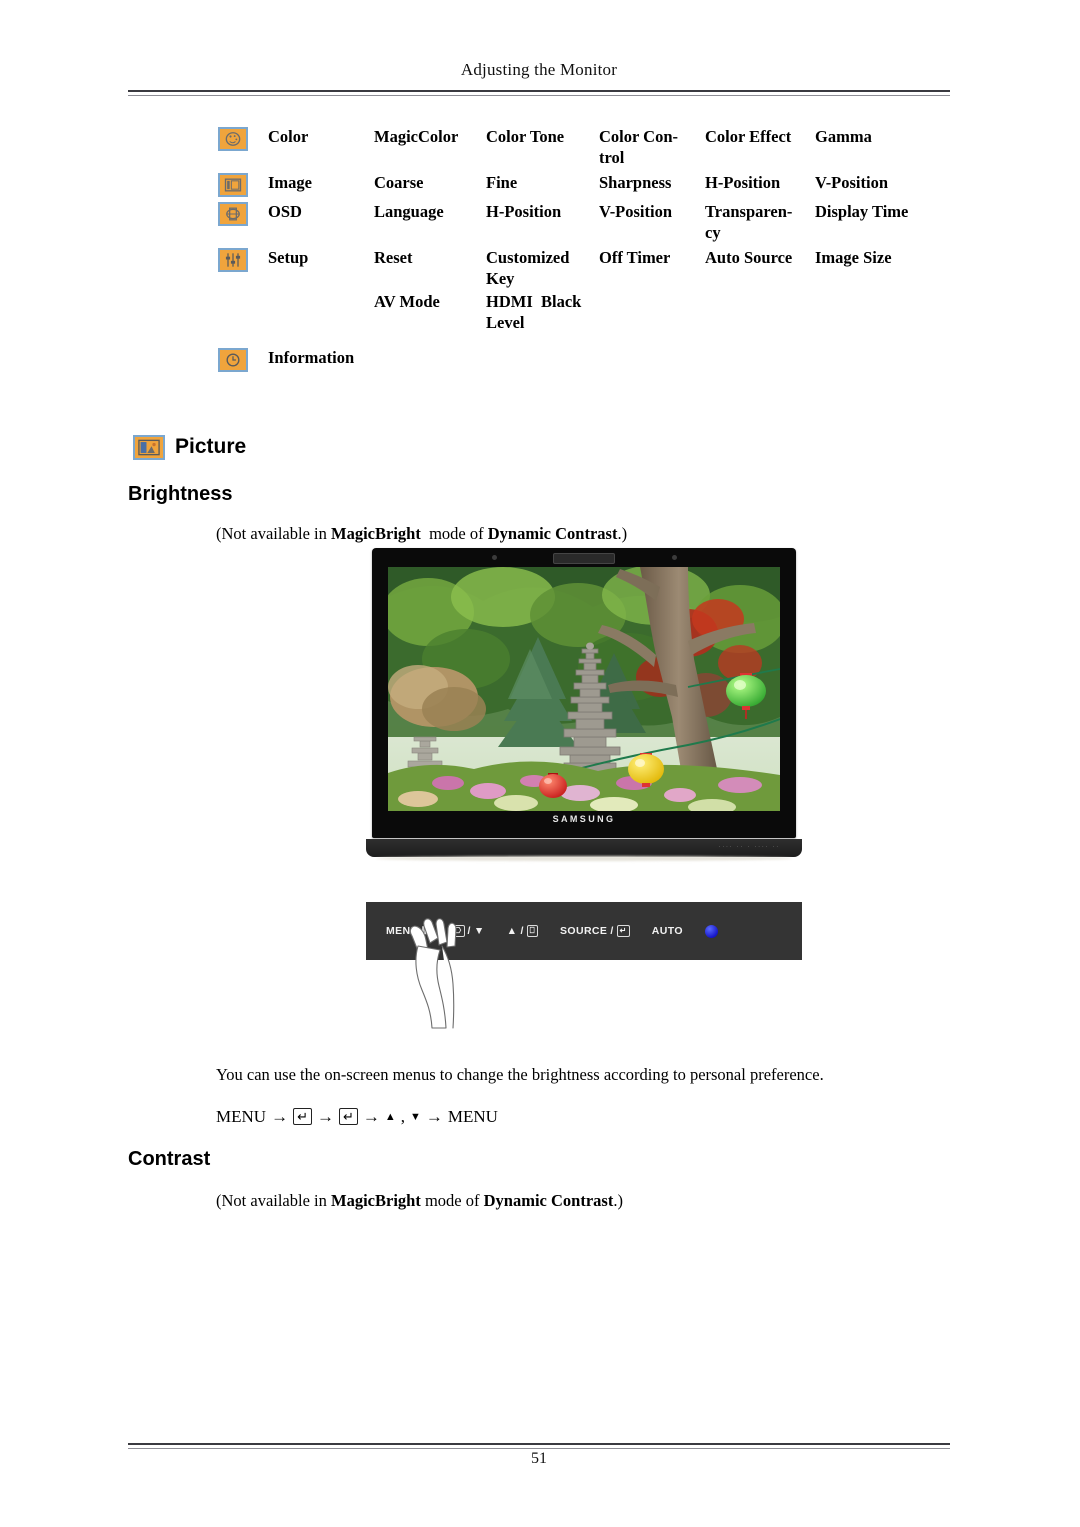  Describe the element at coordinates (749, 257) in the screenshot. I see `menu-item: Auto Source` at that location.